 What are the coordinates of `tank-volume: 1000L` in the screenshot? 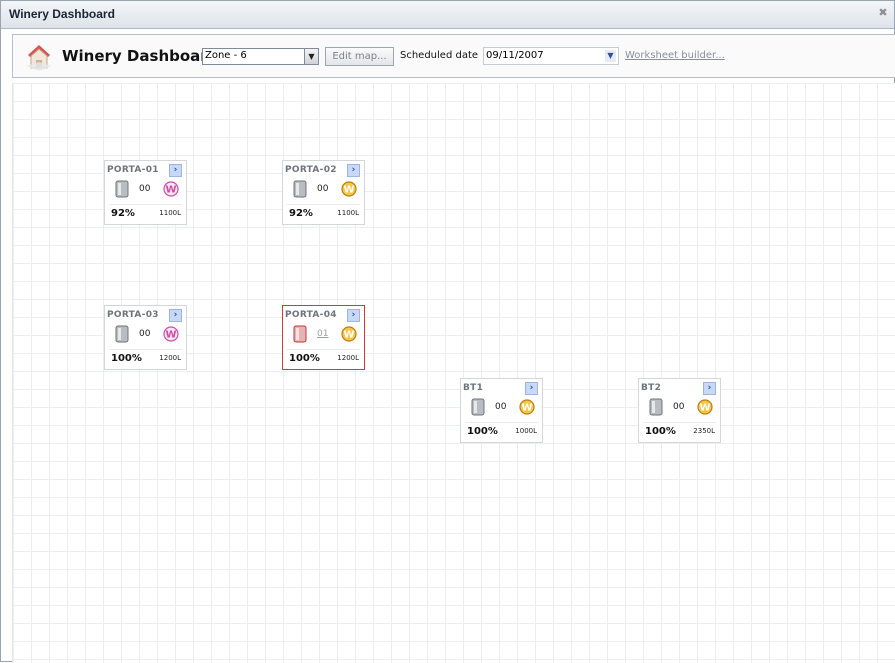 It's located at (526, 431).